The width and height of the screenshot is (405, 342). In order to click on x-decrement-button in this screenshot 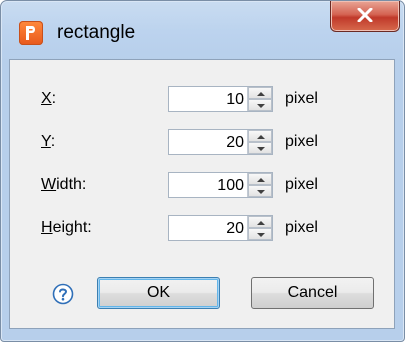, I will do `click(260, 105)`.